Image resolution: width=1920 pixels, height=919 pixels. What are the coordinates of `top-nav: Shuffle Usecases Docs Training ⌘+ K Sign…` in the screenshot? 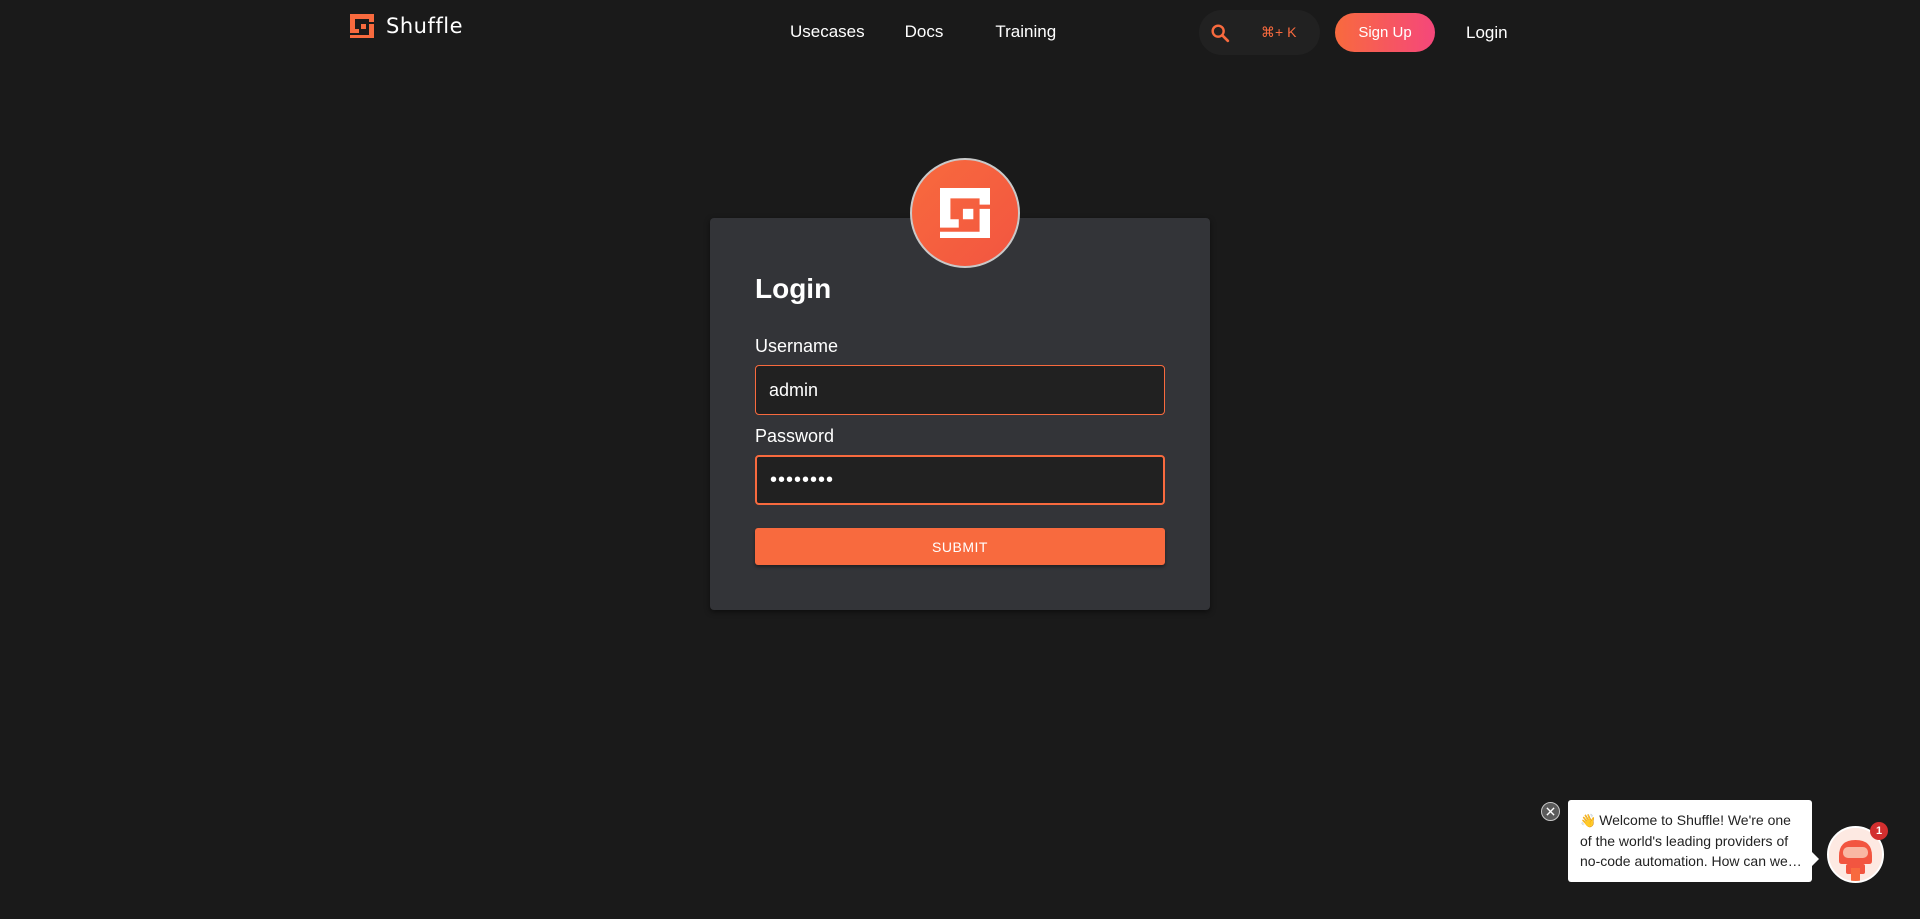 It's located at (960, 33).